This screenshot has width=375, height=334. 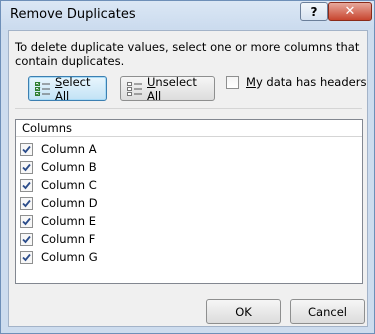 I want to click on column-label: Column C, so click(x=69, y=185).